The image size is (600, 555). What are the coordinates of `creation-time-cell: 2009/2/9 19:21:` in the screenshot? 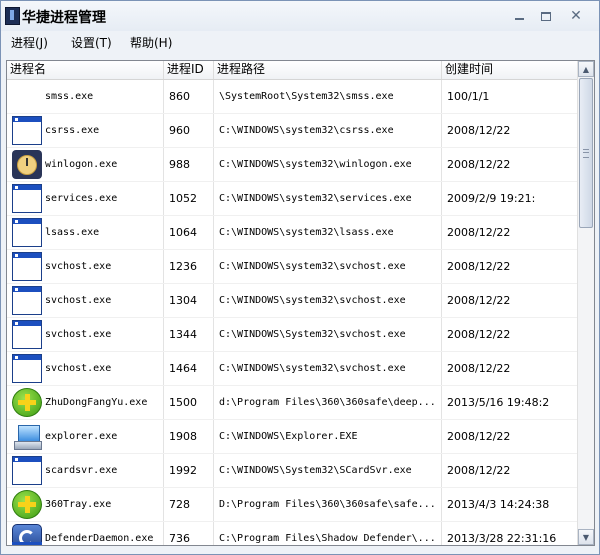 It's located at (491, 198).